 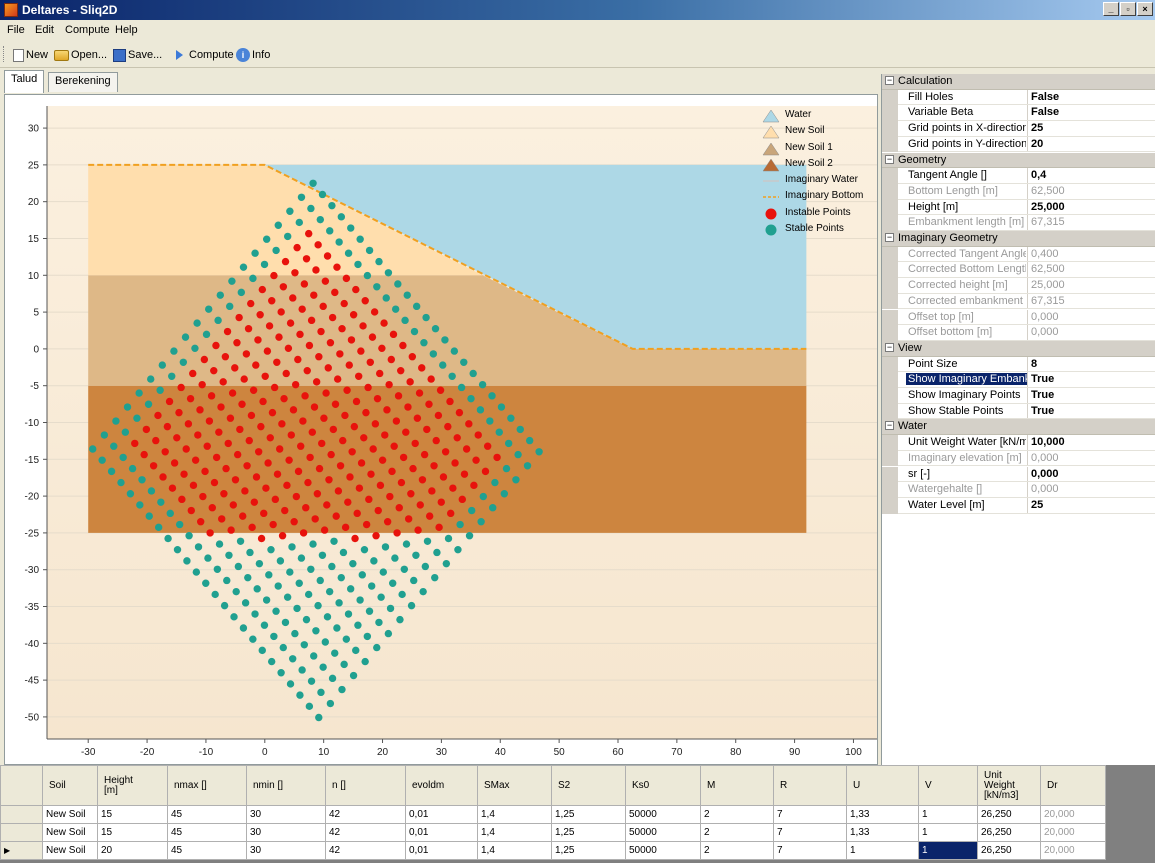 I want to click on property-row: Water Level [m] 25, so click(x=1018, y=505).